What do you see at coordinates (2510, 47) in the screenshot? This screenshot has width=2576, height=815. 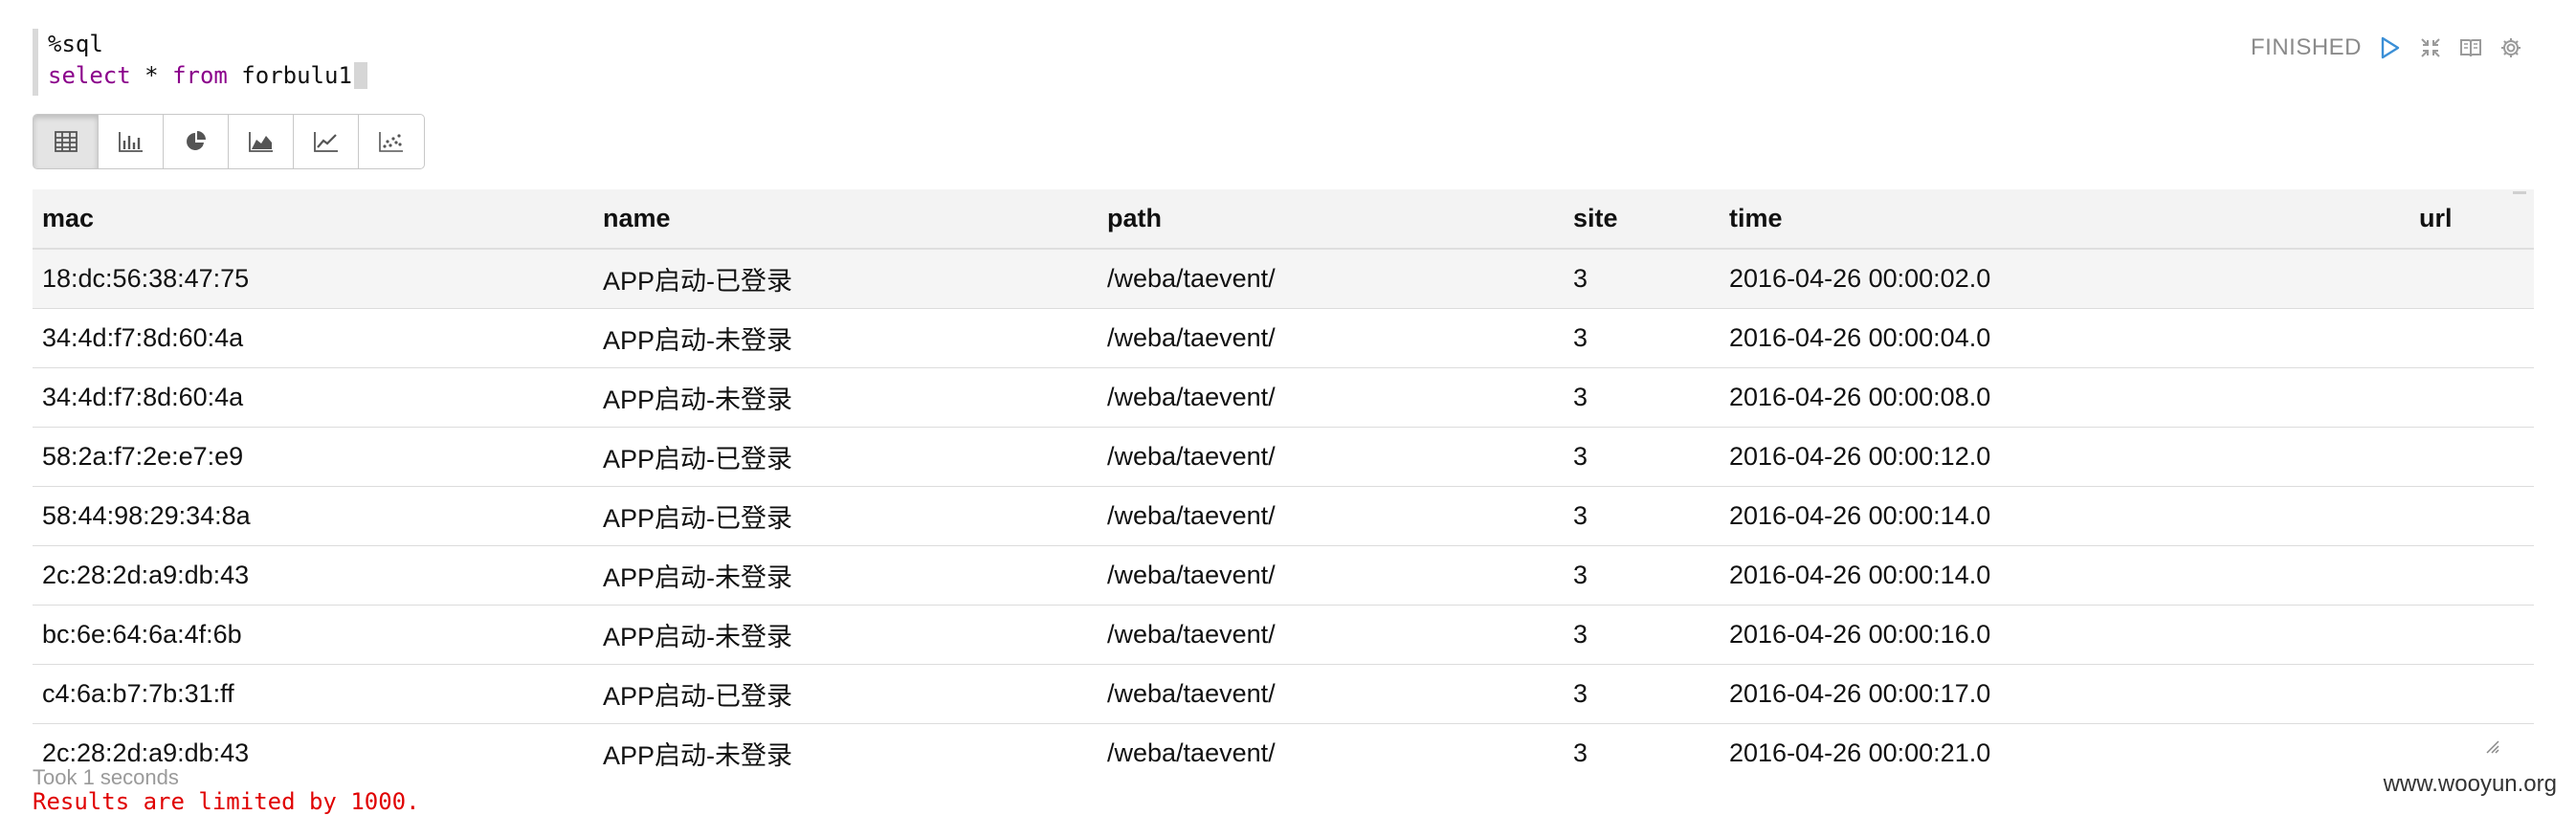 I see `gear-icon` at bounding box center [2510, 47].